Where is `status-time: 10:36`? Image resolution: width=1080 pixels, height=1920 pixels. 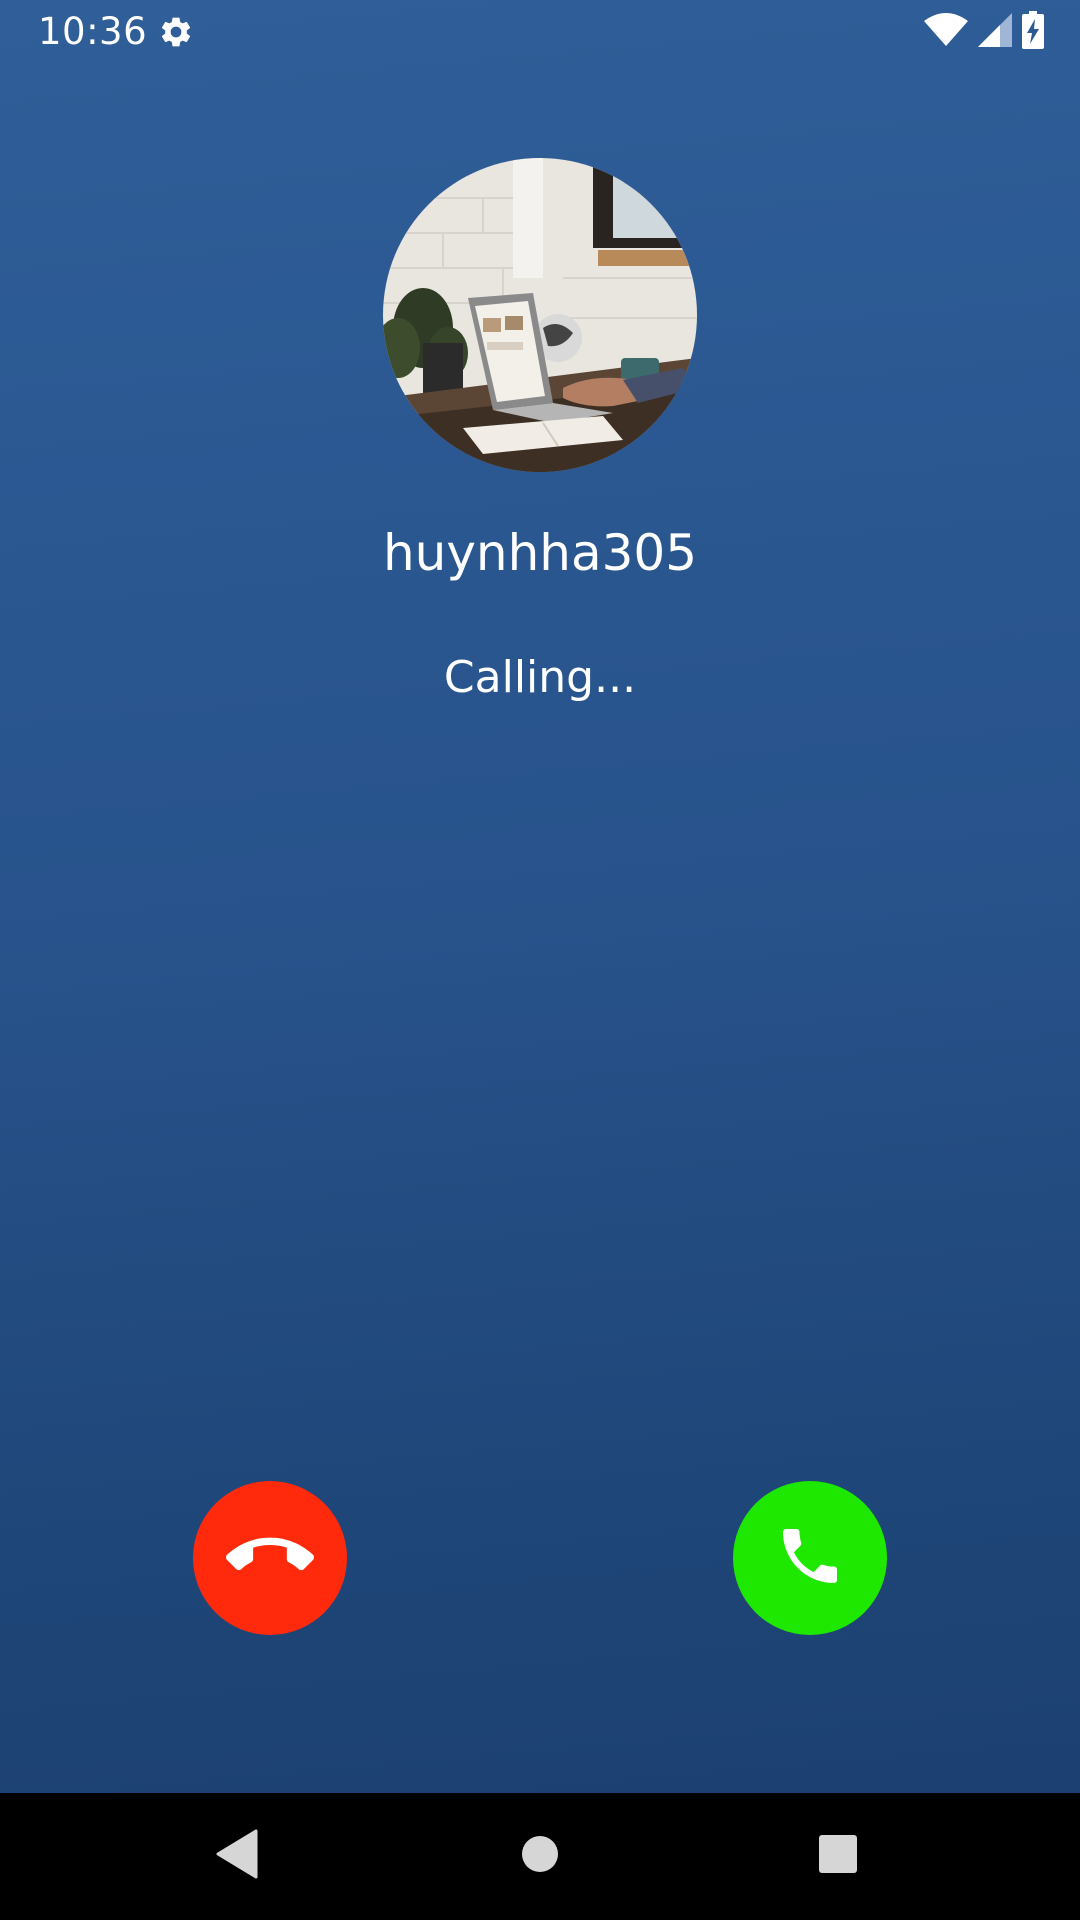
status-time: 10:36 is located at coordinates (93, 31).